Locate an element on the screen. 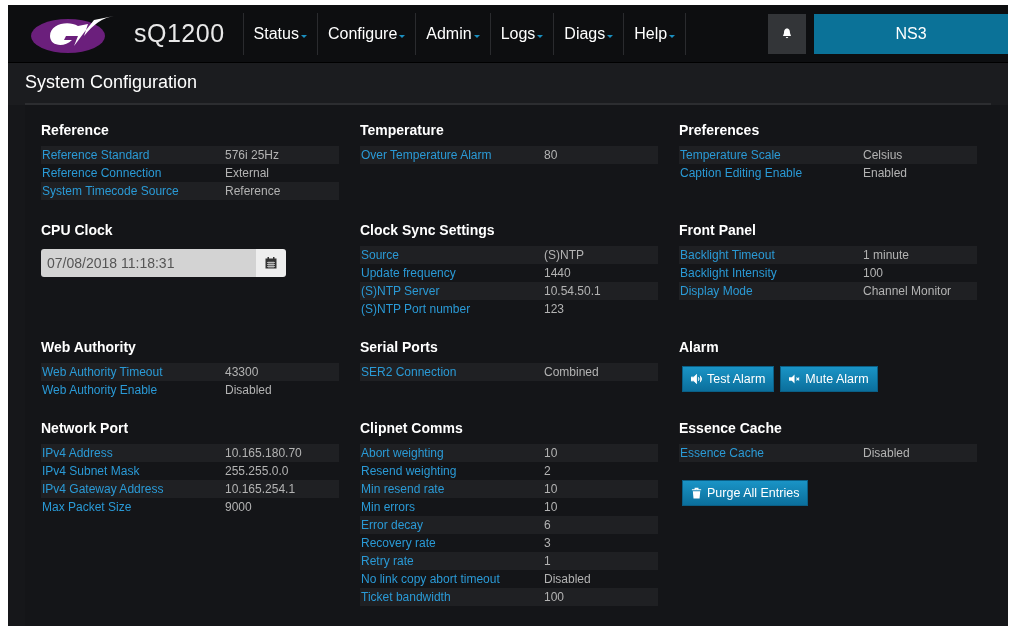 The image size is (1016, 626). action-button: Mute Alarm is located at coordinates (829, 379).